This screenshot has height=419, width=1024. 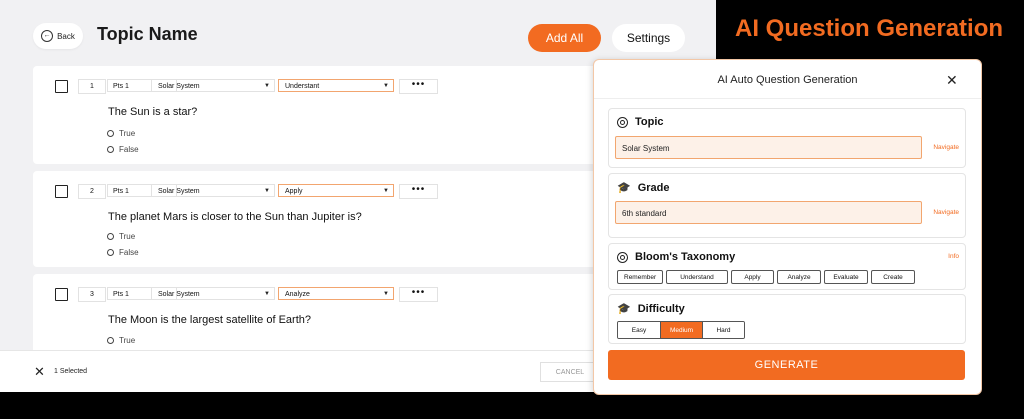 What do you see at coordinates (685, 257) in the screenshot?
I see `bloom-taxonomy-label: Bloom's Taxonomy` at bounding box center [685, 257].